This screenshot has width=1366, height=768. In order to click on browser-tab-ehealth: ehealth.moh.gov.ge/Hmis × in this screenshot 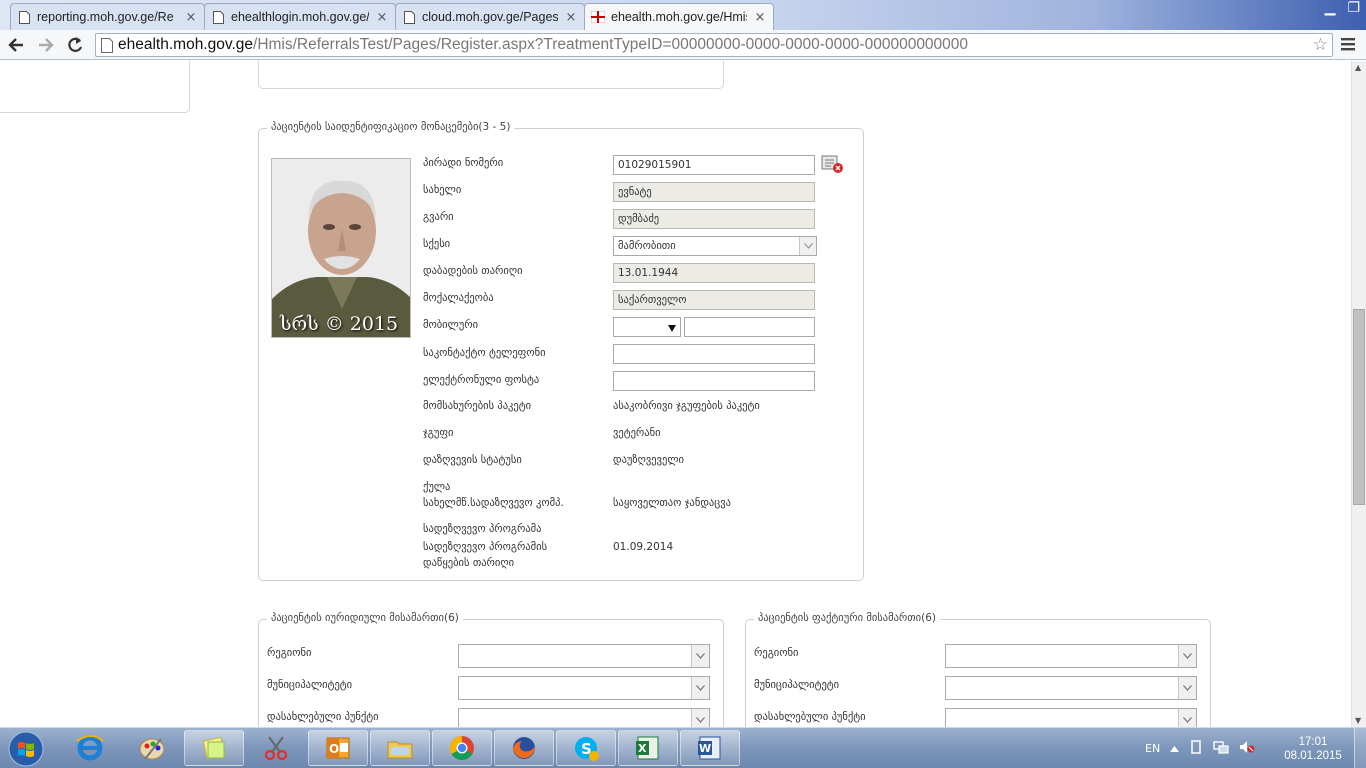, I will do `click(679, 16)`.